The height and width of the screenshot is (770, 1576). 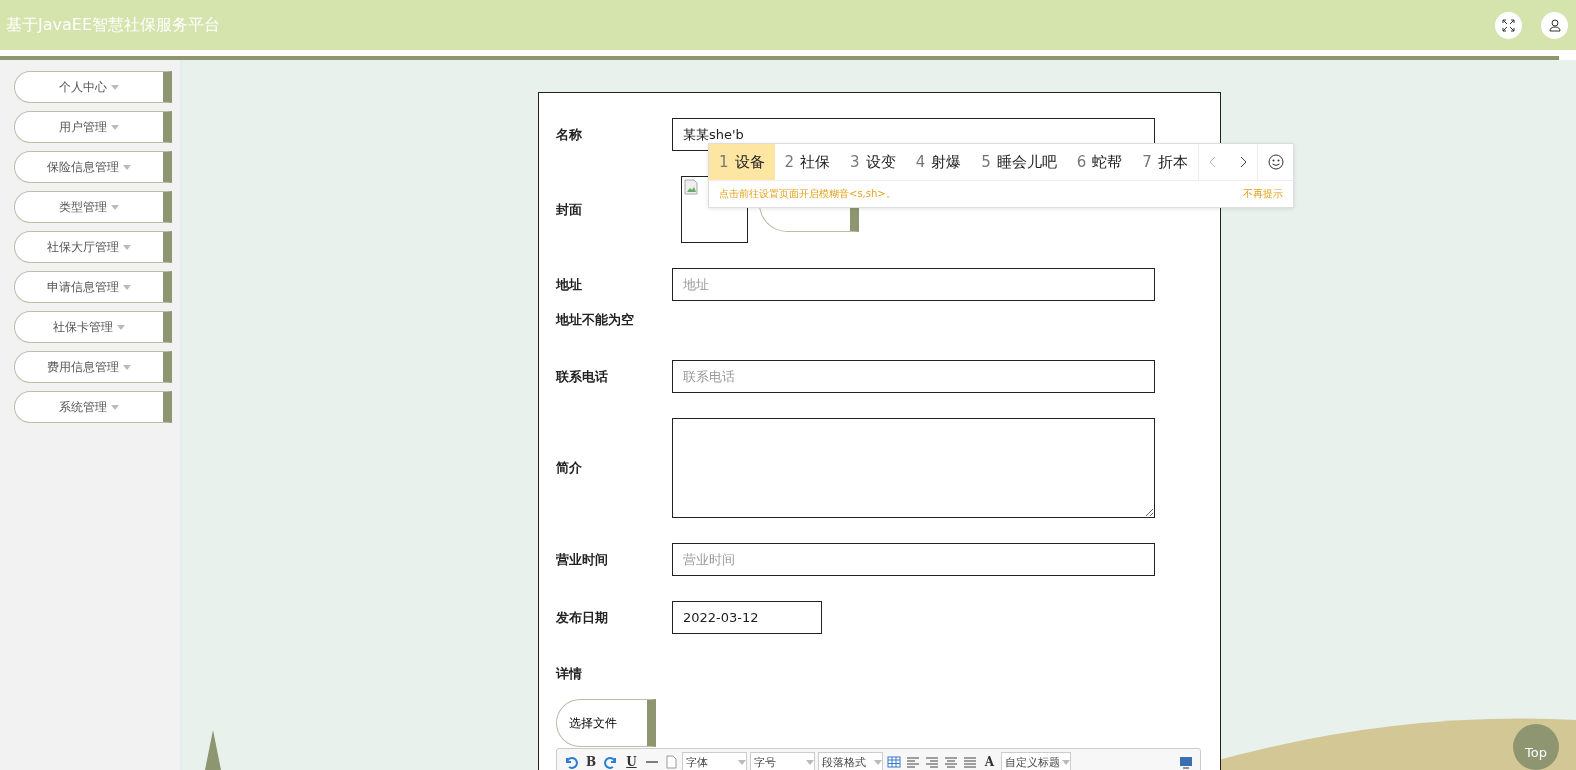 What do you see at coordinates (569, 674) in the screenshot?
I see `field-label: 详情` at bounding box center [569, 674].